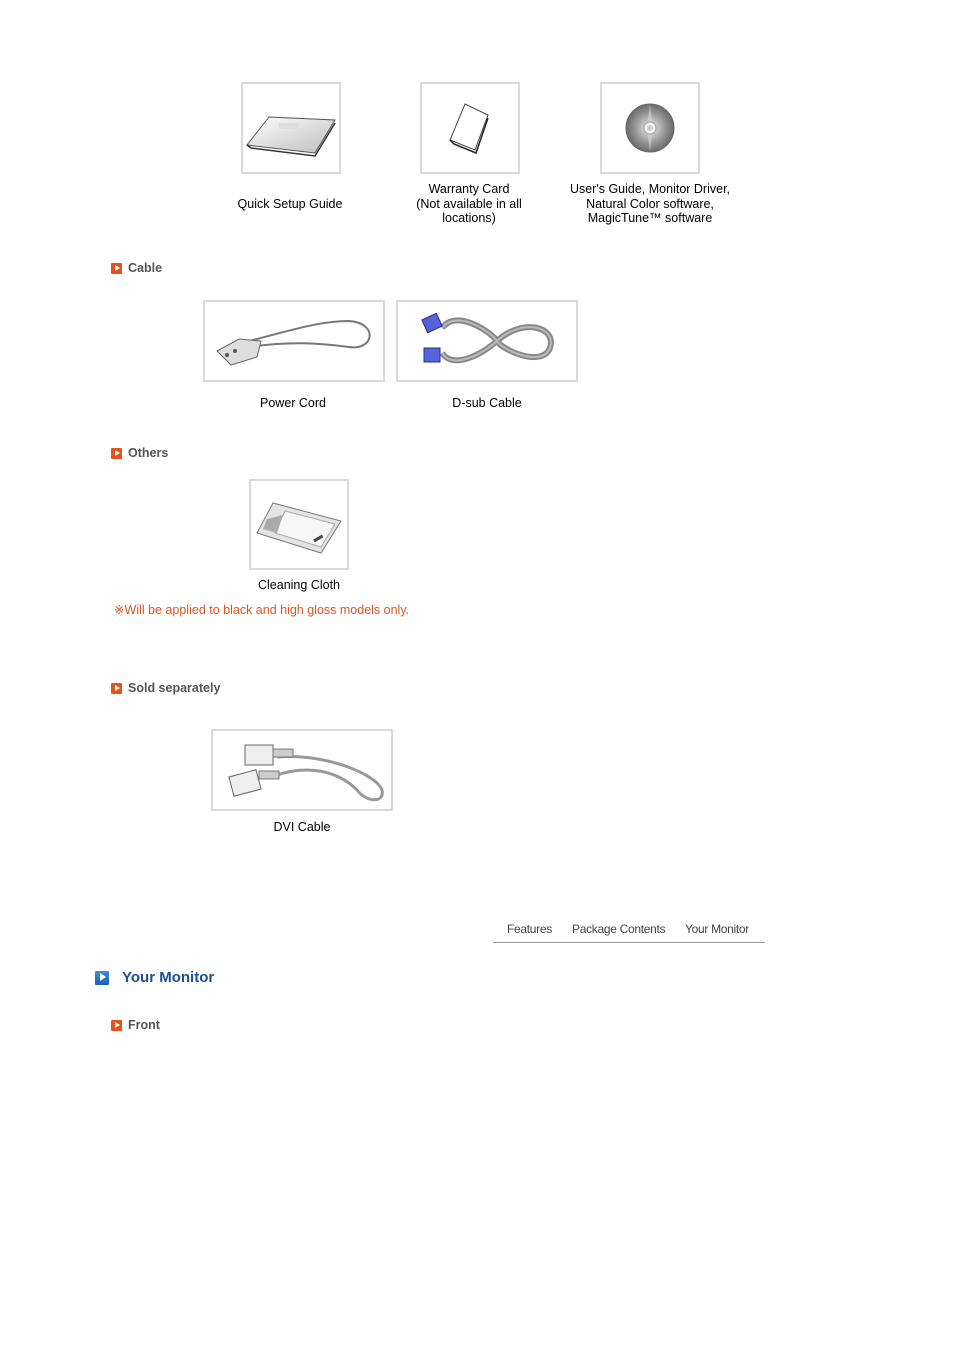 The width and height of the screenshot is (954, 1351). What do you see at coordinates (619, 929) in the screenshot?
I see `nav-link-package-contents: Package Contents` at bounding box center [619, 929].